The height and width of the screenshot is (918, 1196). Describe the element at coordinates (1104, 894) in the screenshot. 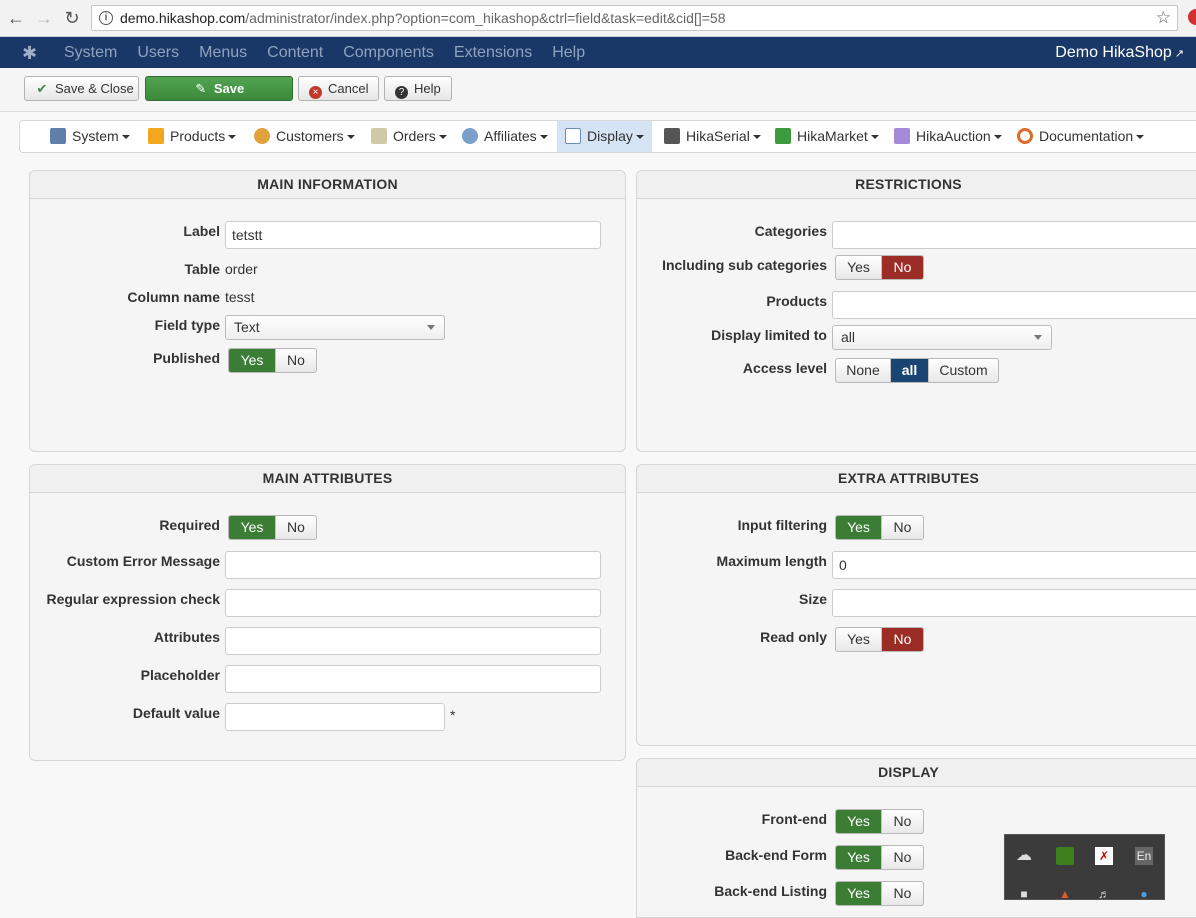

I see `volume-icon: ♬` at that location.